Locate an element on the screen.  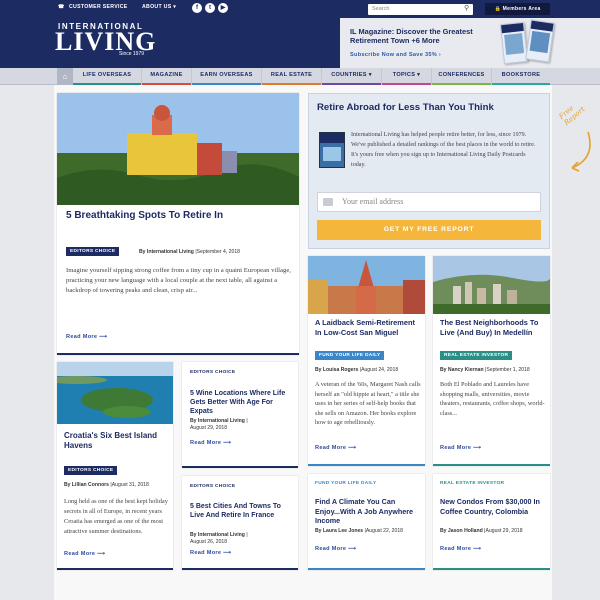
get-free-report-button: Get My Free Report is located at coordinates (429, 230).